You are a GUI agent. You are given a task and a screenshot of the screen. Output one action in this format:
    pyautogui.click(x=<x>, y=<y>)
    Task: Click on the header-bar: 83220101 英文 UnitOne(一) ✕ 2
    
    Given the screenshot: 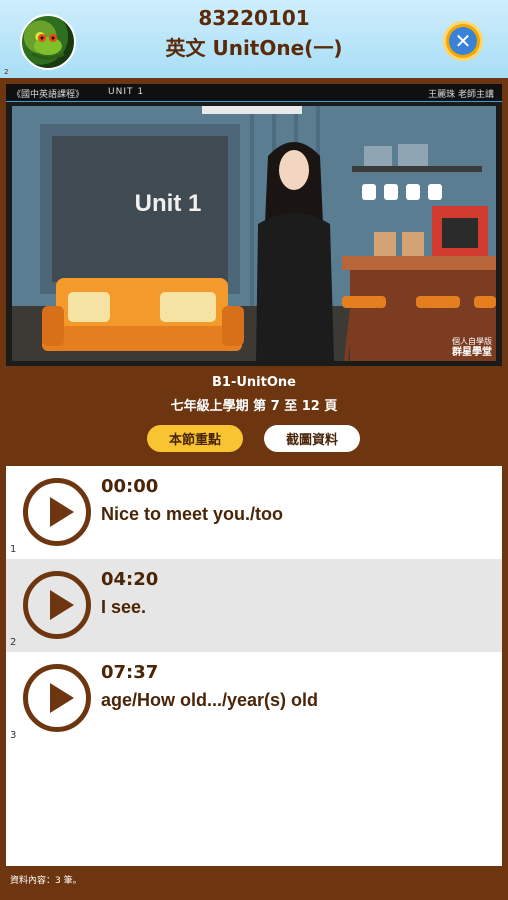 What is the action you would take?
    pyautogui.click(x=254, y=39)
    